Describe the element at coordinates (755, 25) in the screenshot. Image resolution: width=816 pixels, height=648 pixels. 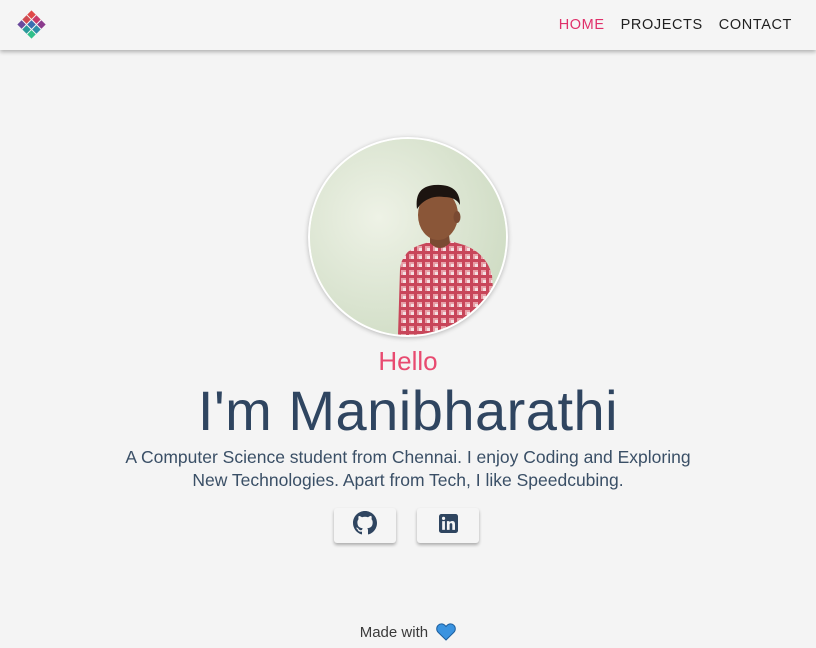
I see `nav-link-contact: CONTACT` at that location.